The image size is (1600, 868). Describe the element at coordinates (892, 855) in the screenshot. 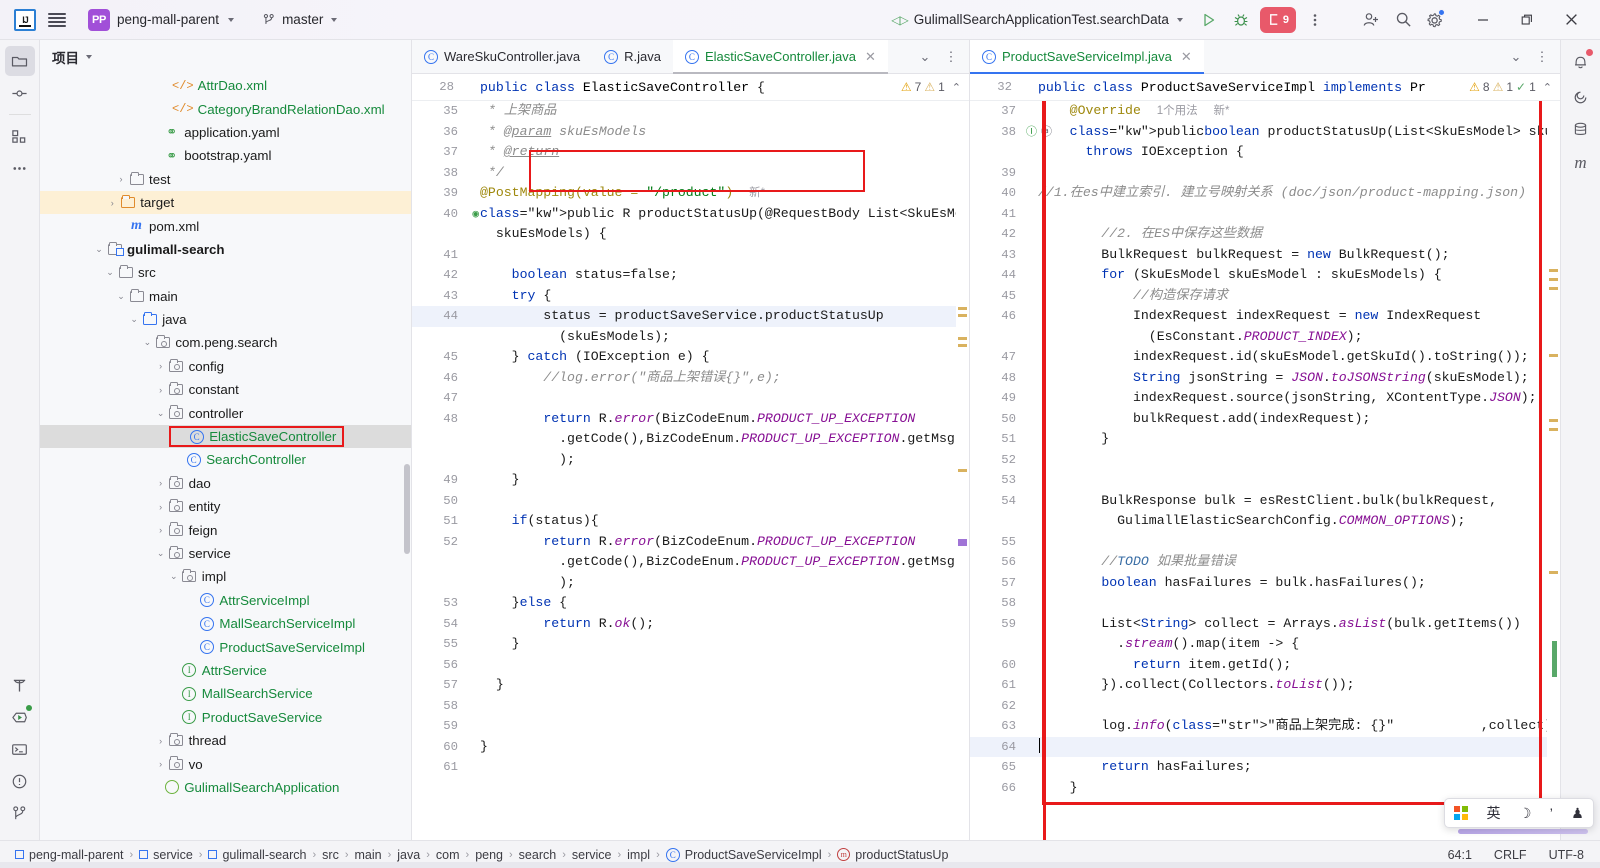

I see `breadcrumb-item-productstatusup: m productStatusUp` at that location.